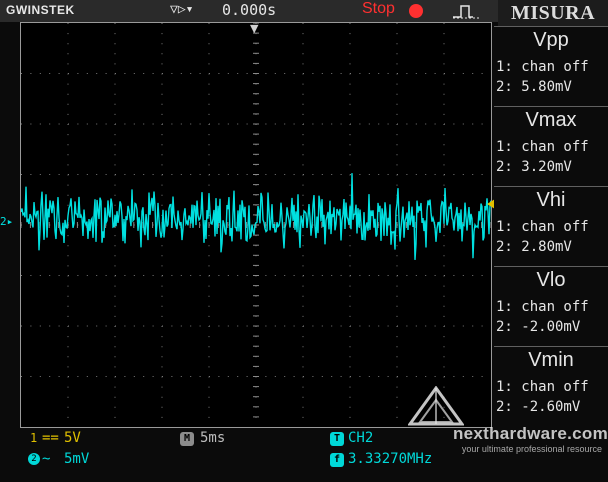 The height and width of the screenshot is (482, 608). Describe the element at coordinates (361, 438) in the screenshot. I see `trigger-source: CH2` at that location.